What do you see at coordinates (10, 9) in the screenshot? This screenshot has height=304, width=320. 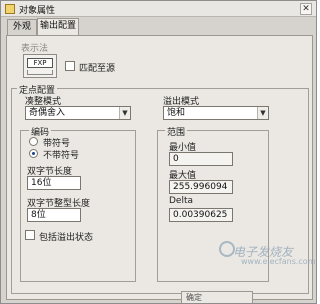 I see `app-icon` at bounding box center [10, 9].